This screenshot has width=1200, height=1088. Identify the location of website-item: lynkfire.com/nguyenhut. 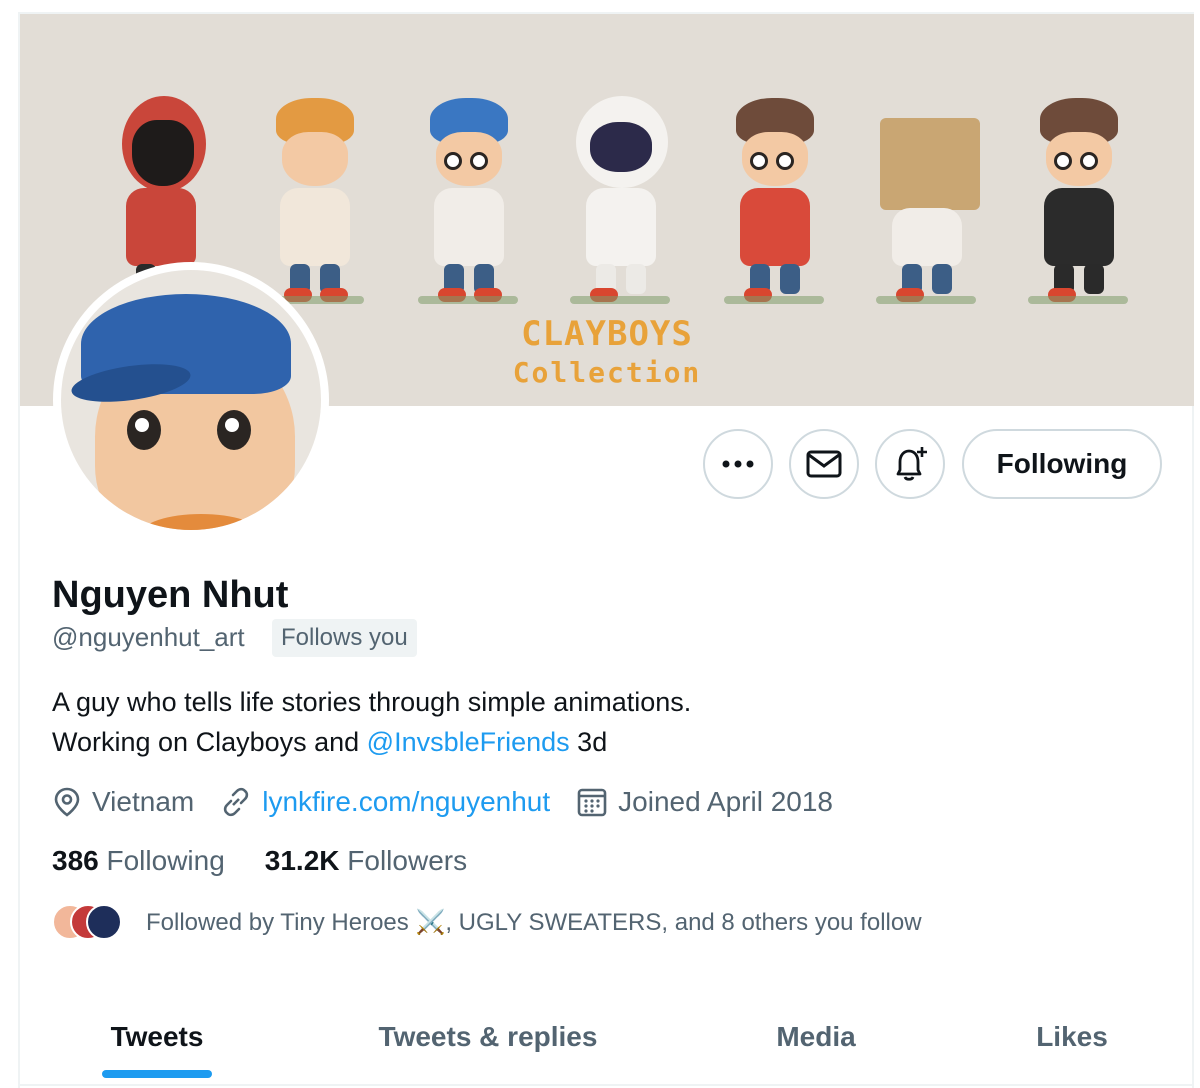
(385, 802).